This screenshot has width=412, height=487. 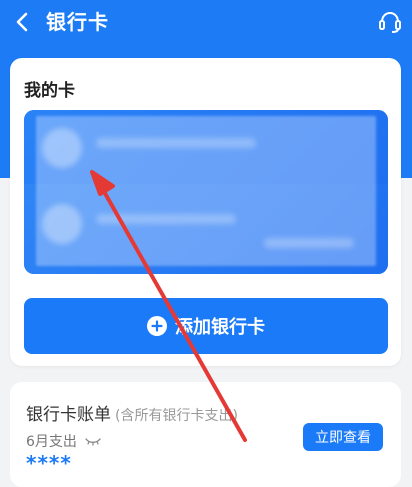 What do you see at coordinates (49, 91) in the screenshot?
I see `my-cards-title: 我的卡` at bounding box center [49, 91].